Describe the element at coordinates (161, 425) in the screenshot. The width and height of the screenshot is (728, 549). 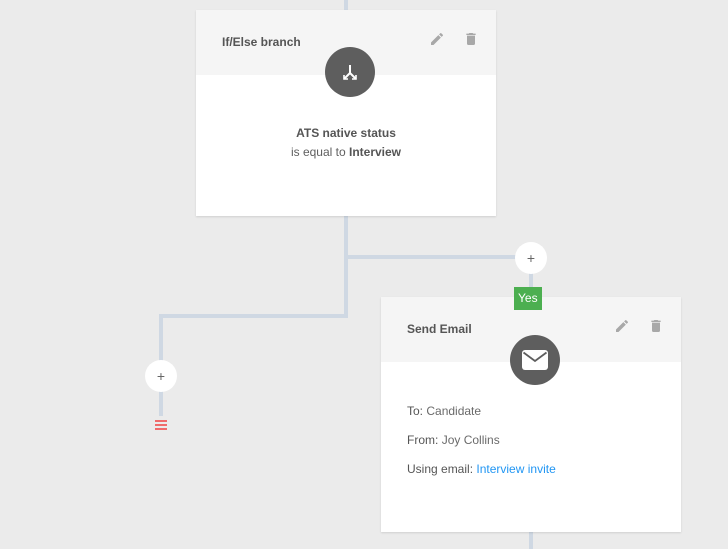
I see `end-flow-icon` at that location.